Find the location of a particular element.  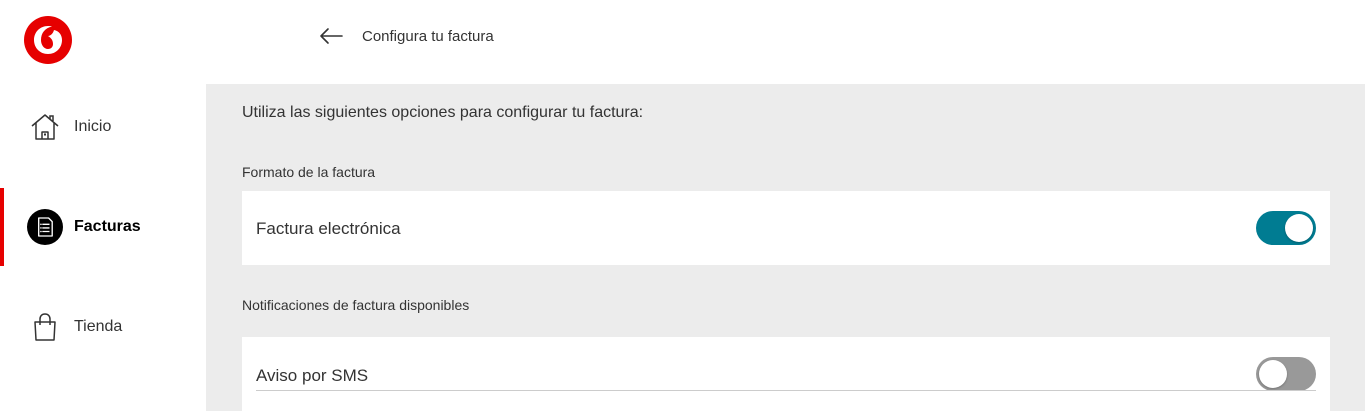

arrow-left-icon is located at coordinates (331, 36).